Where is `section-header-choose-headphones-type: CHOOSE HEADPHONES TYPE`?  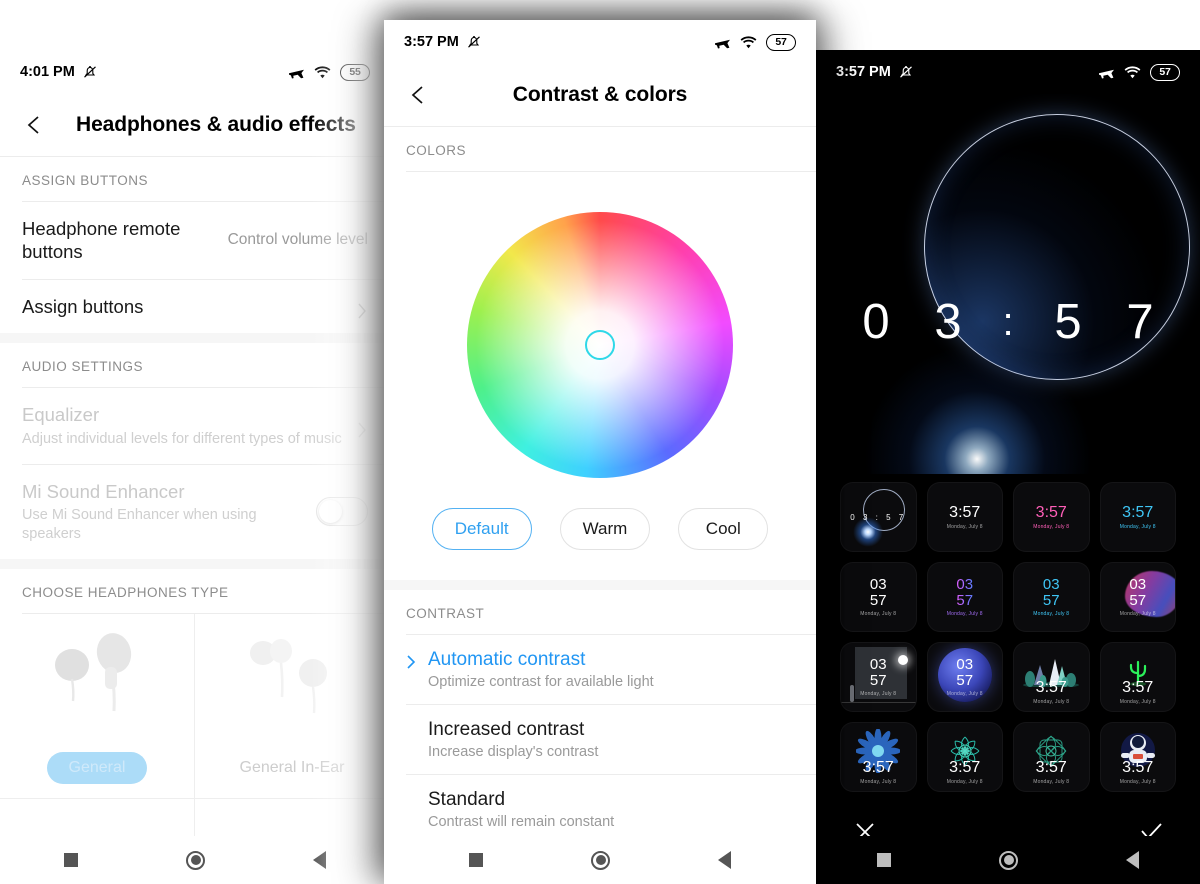
section-header-choose-headphones-type: CHOOSE HEADPHONES TYPE is located at coordinates (195, 590).